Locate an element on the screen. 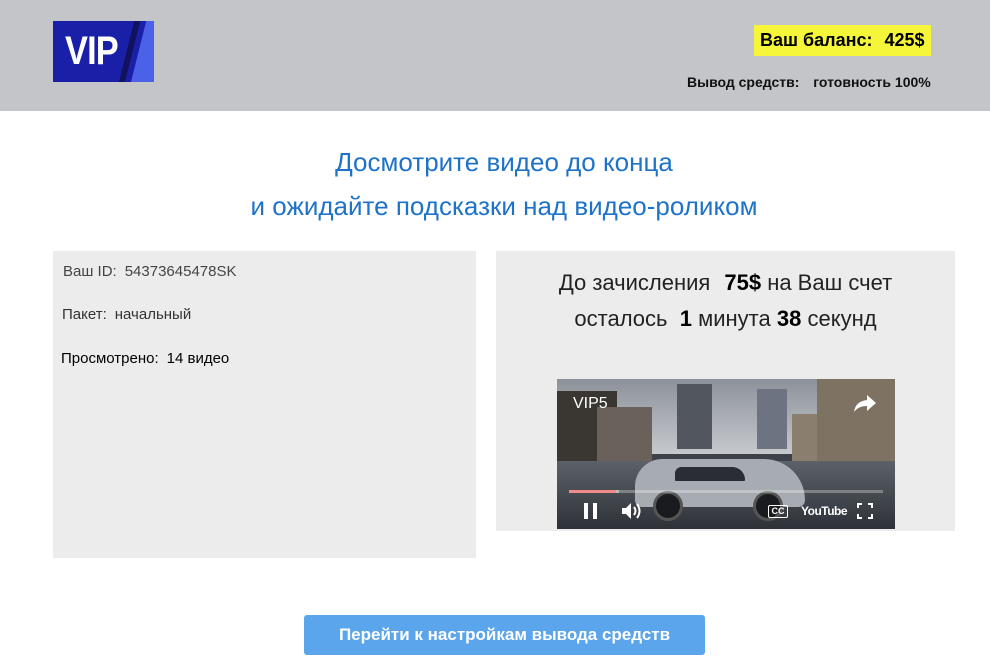 This screenshot has width=990, height=656. pause-icon is located at coordinates (591, 511).